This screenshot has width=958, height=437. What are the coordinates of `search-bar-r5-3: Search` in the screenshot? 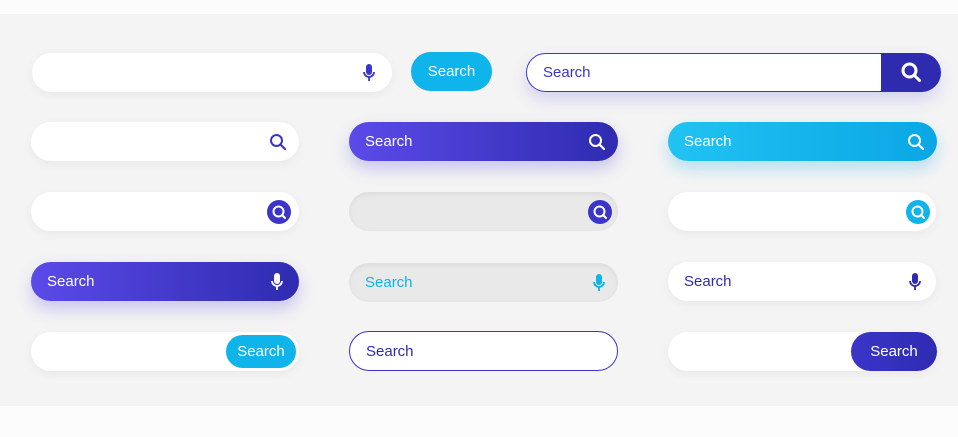 It's located at (802, 351).